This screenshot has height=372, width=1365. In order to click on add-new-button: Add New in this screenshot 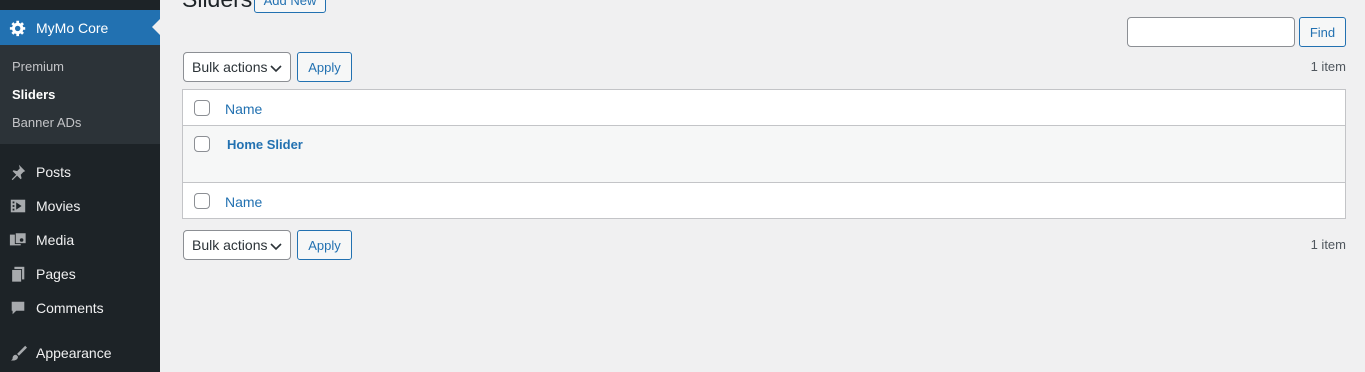, I will do `click(290, 6)`.